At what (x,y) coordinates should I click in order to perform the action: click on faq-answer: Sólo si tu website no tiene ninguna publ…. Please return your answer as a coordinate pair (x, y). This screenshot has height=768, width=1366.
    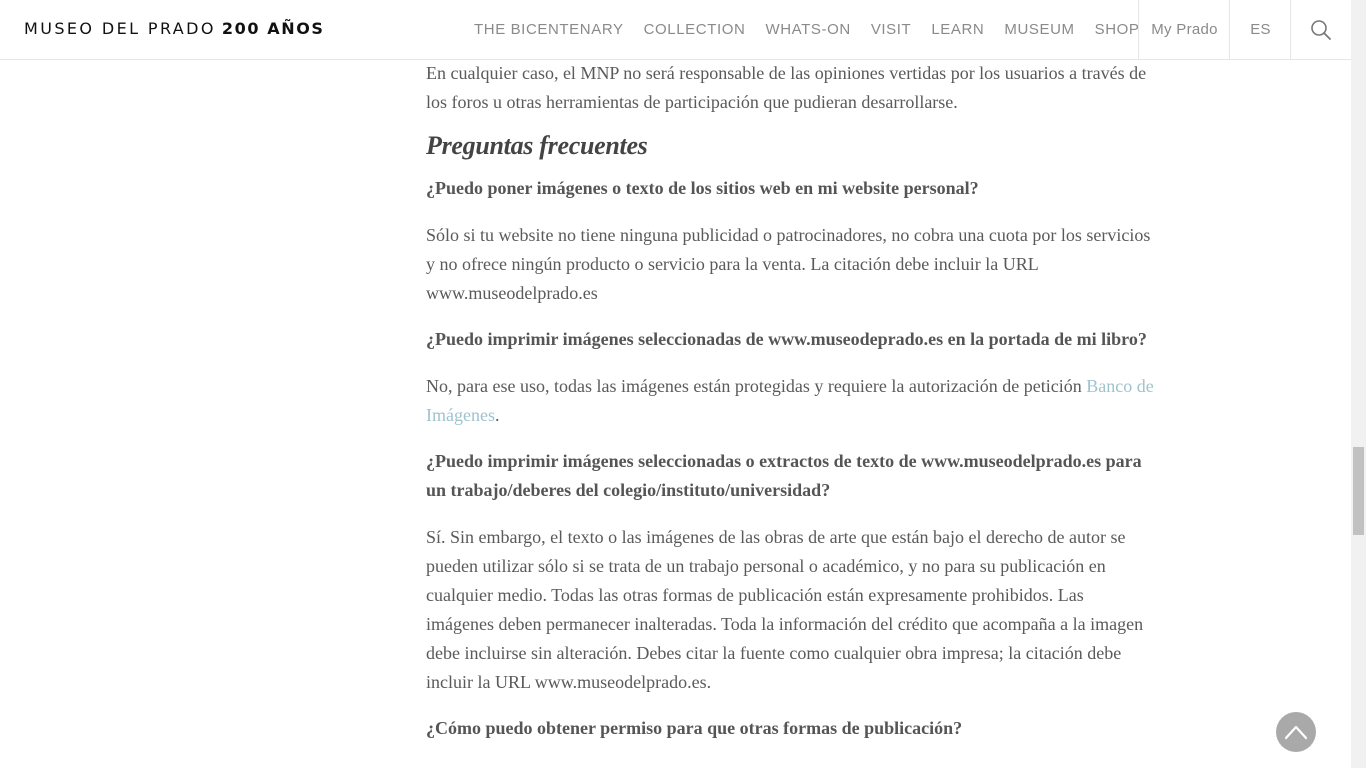
    Looking at the image, I should click on (788, 264).